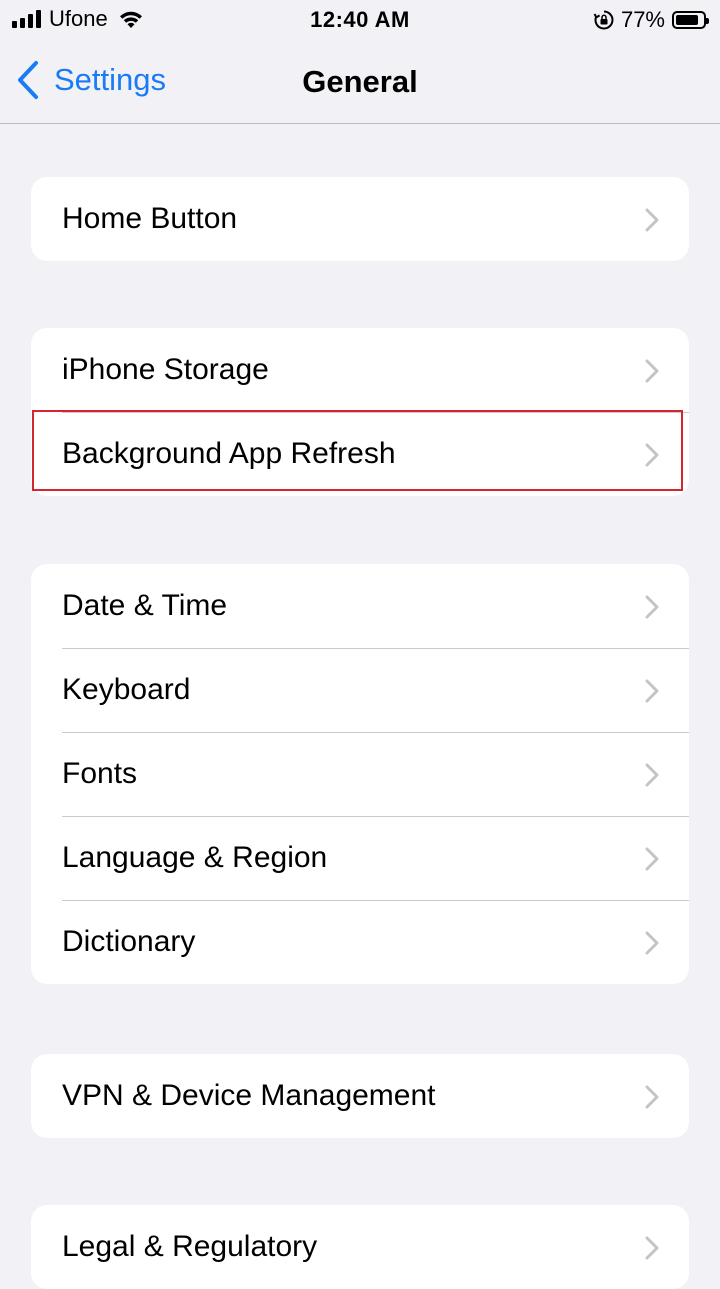 Image resolution: width=720 pixels, height=1289 pixels. Describe the element at coordinates (165, 369) in the screenshot. I see `list-item-label: iPhone Storage` at that location.